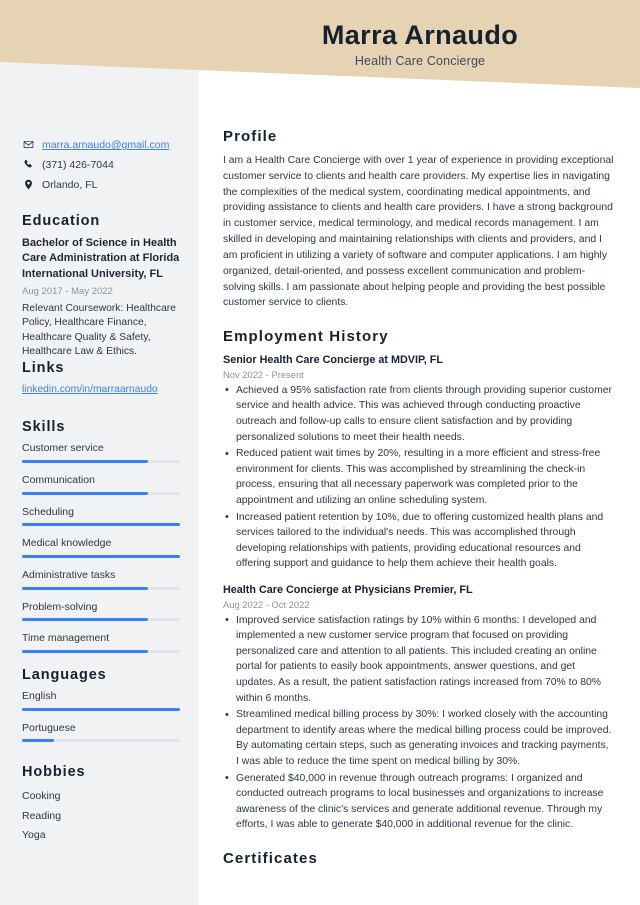 Image resolution: width=640 pixels, height=905 pixels. I want to click on skill-item: Medical knowledge, so click(101, 548).